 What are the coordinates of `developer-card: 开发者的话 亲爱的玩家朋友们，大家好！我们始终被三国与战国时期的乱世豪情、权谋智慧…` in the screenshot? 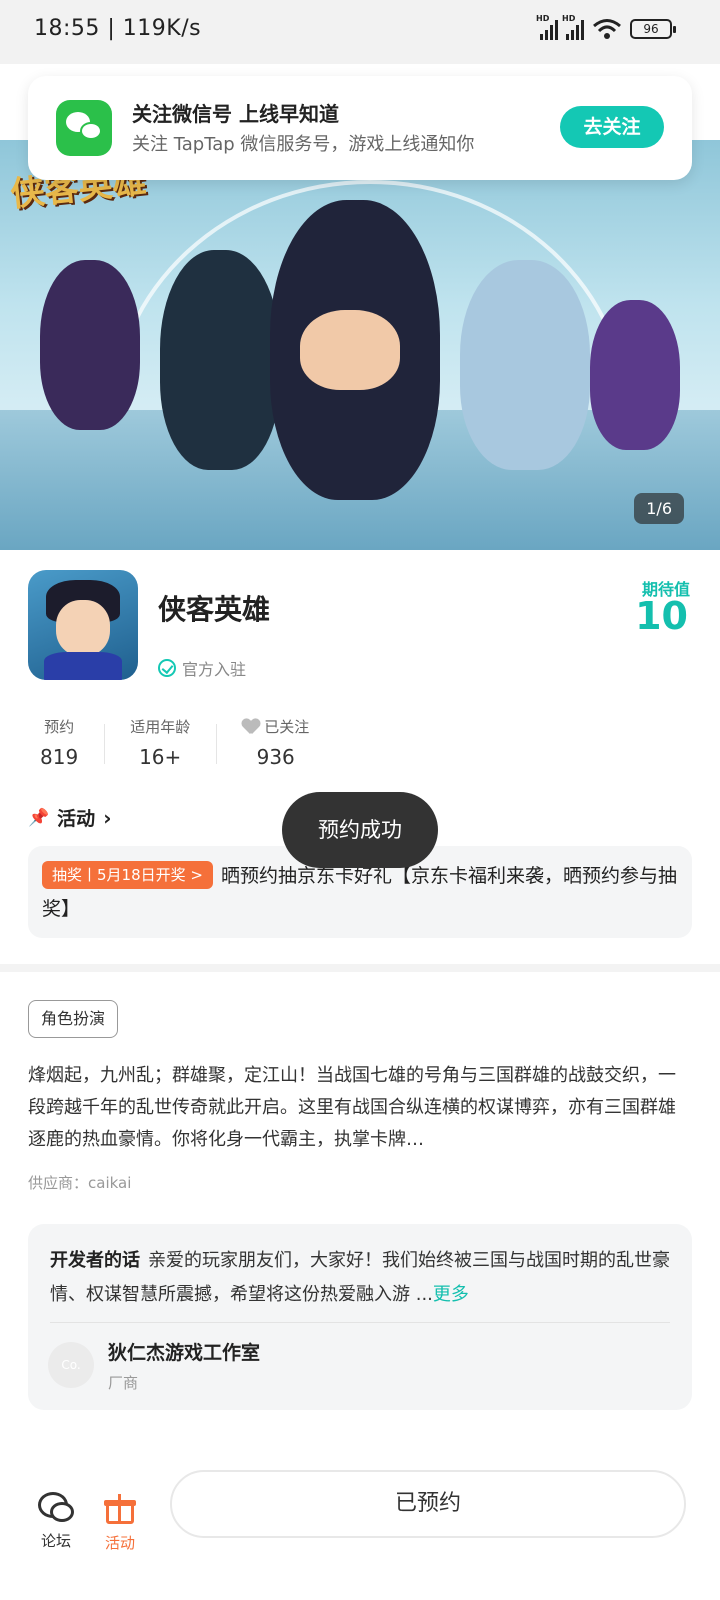 It's located at (360, 1317).